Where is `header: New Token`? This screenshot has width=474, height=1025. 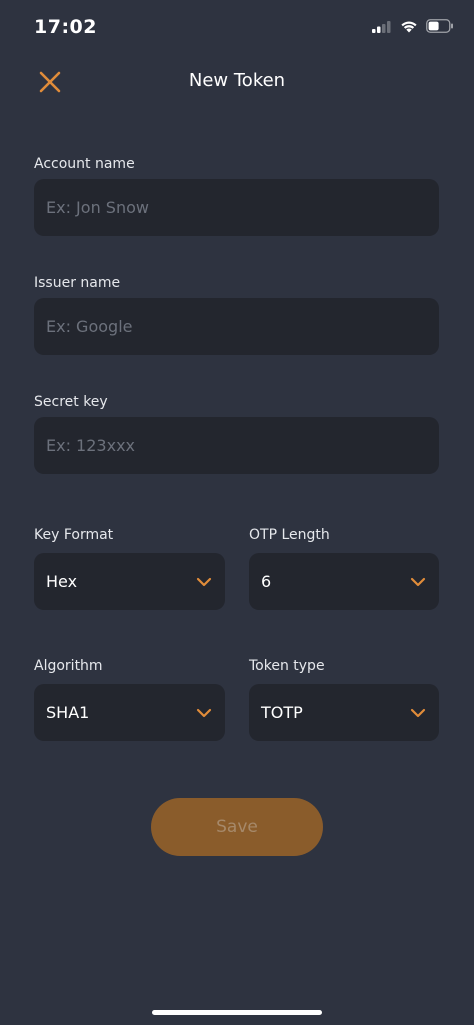 header: New Token is located at coordinates (237, 82).